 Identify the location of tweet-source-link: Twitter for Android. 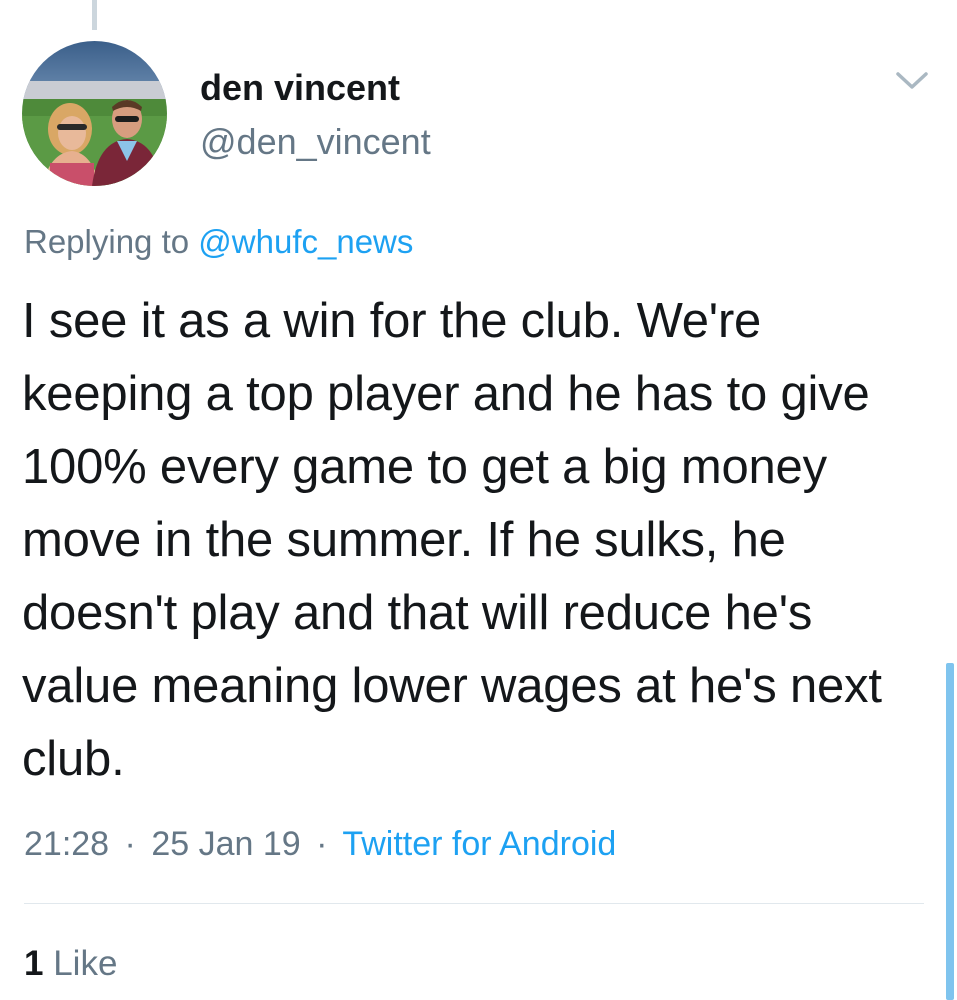
(479, 844).